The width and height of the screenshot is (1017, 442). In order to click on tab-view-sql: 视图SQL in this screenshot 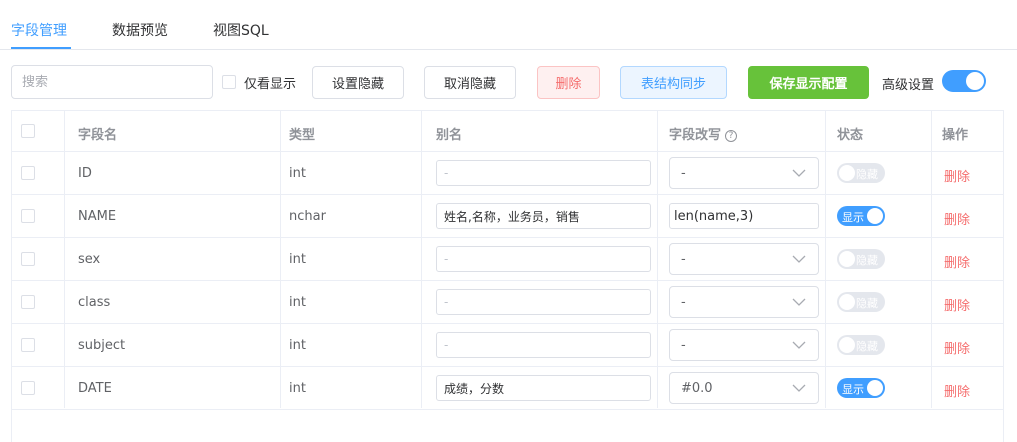, I will do `click(241, 30)`.